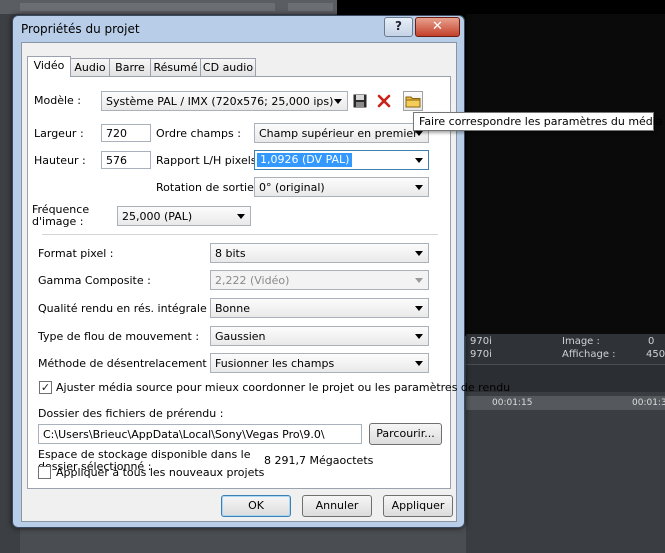 Image resolution: width=665 pixels, height=553 pixels. What do you see at coordinates (319, 253) in the screenshot?
I see `pixel-format-dropdown: 8 bits` at bounding box center [319, 253].